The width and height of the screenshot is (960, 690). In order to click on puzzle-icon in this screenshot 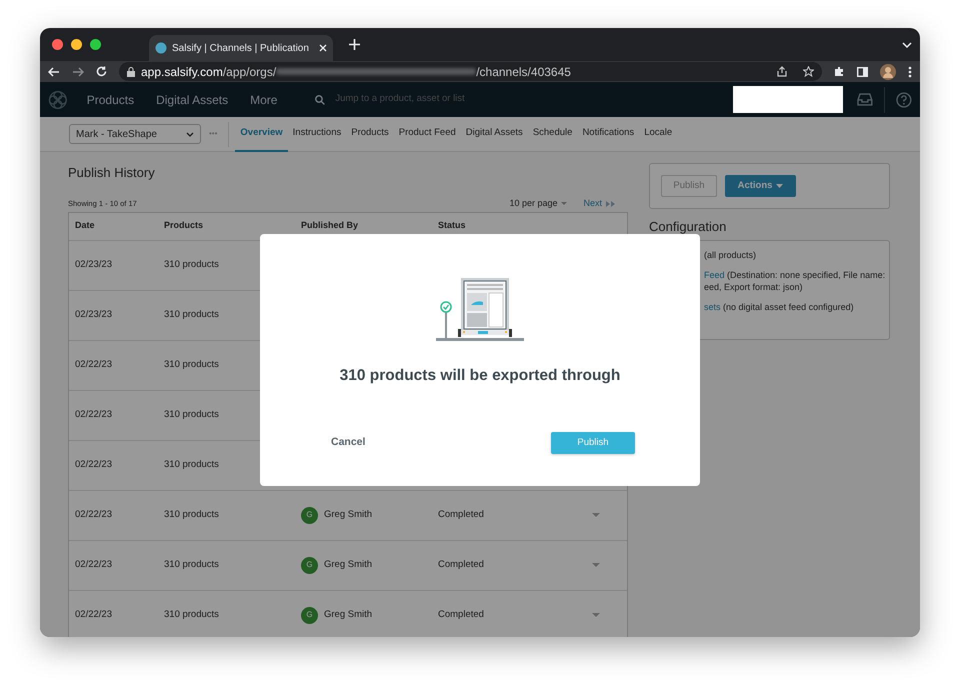, I will do `click(839, 71)`.